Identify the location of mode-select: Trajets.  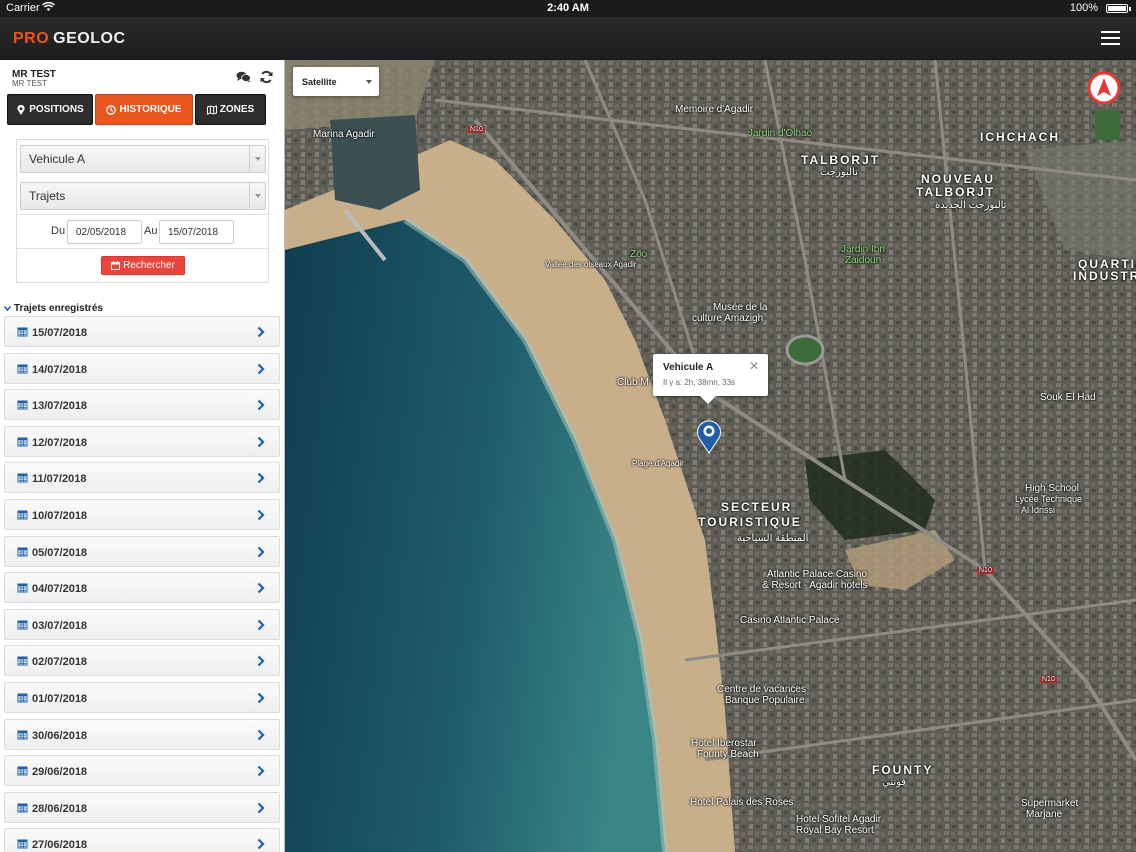
(143, 196).